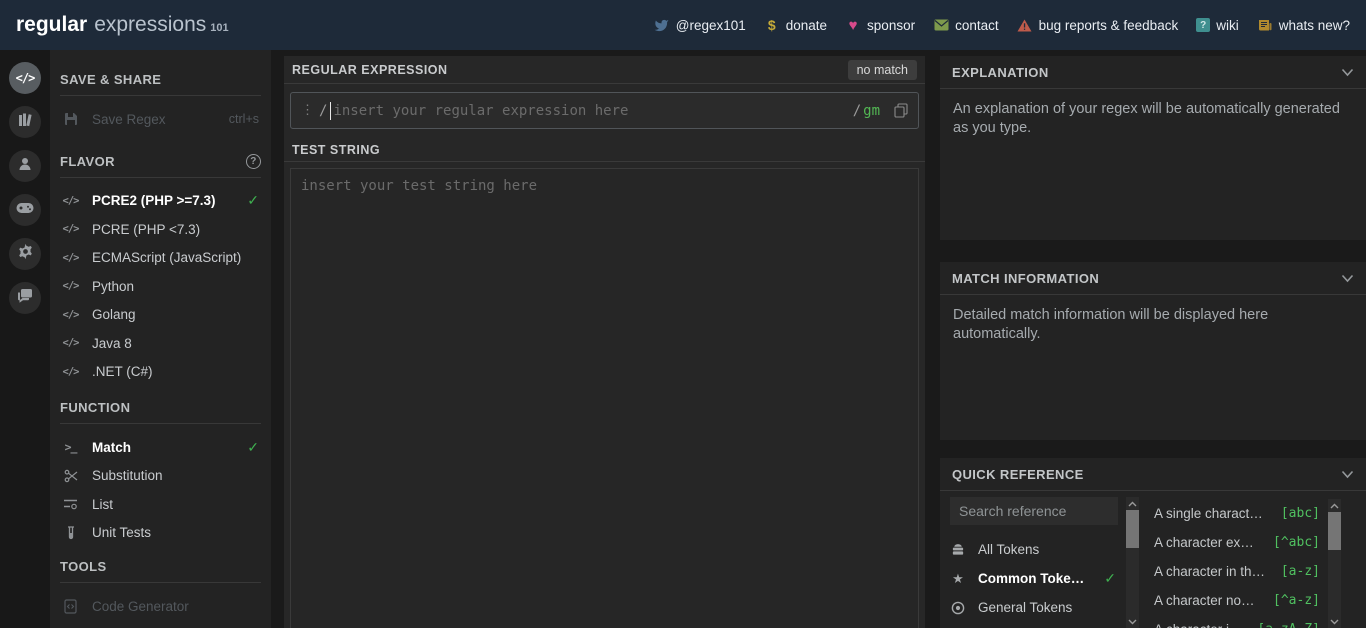 The height and width of the screenshot is (628, 1366). What do you see at coordinates (25, 166) in the screenshot?
I see `rail-account-button` at bounding box center [25, 166].